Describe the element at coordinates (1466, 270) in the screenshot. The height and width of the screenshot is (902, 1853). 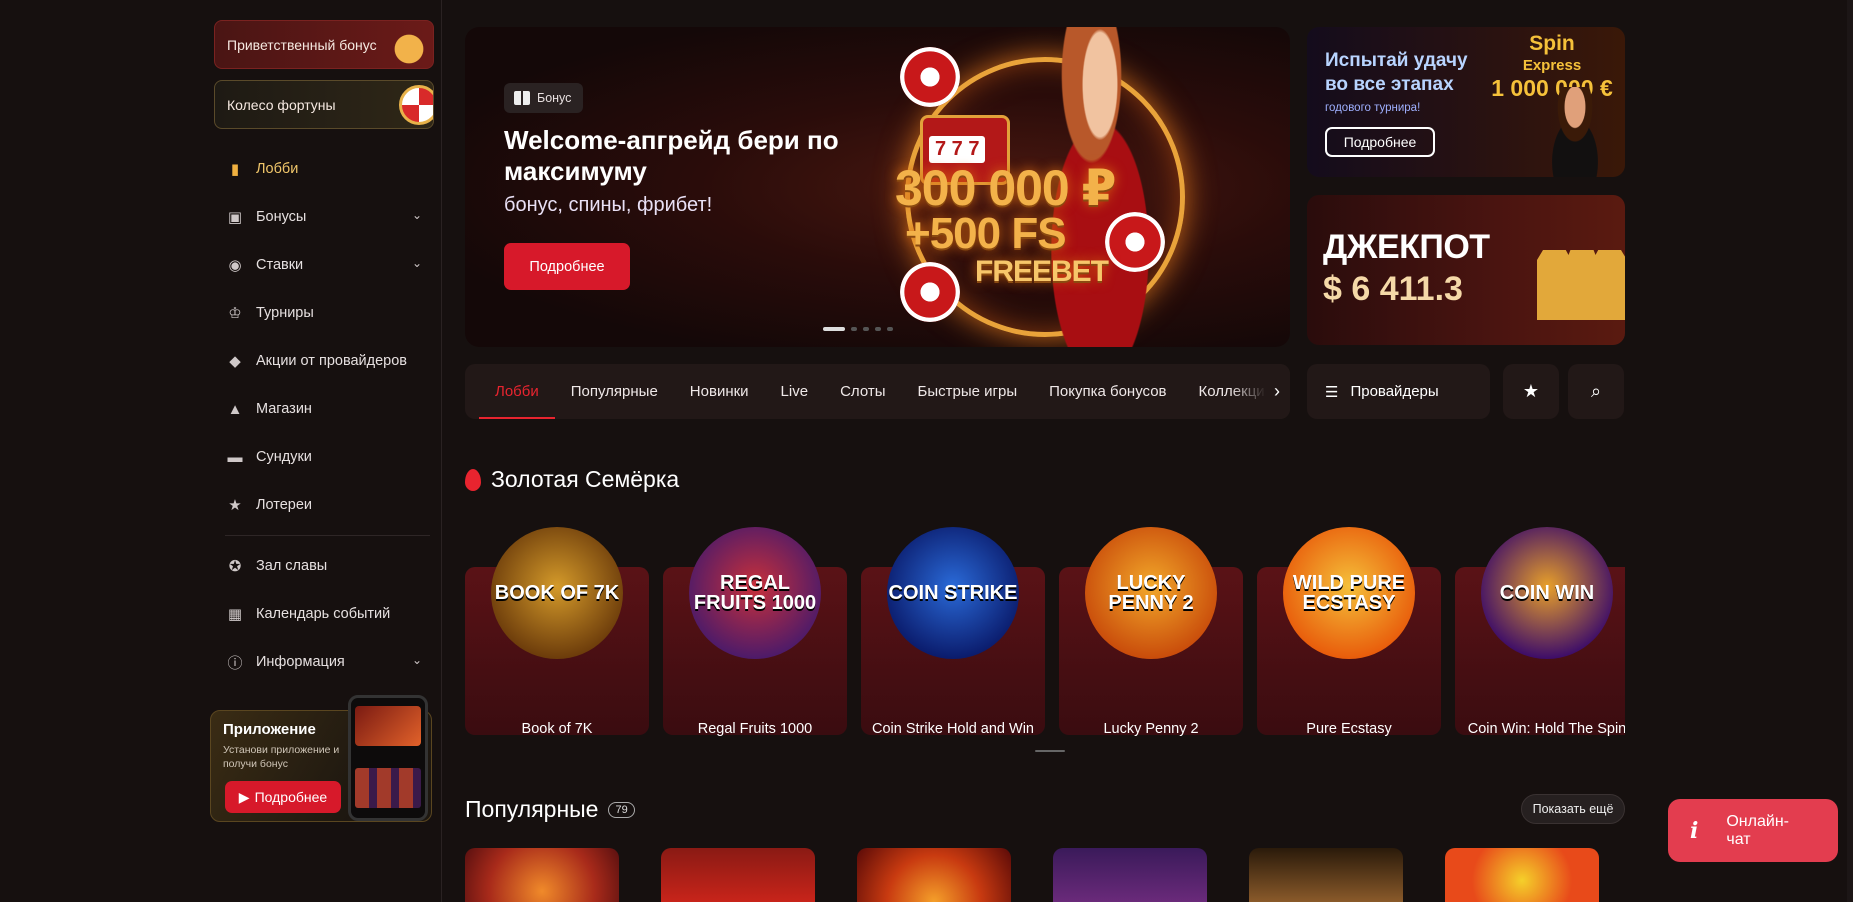
I see `jackpot-banner: ДЖЕКПОТ $ 6 411.3` at that location.